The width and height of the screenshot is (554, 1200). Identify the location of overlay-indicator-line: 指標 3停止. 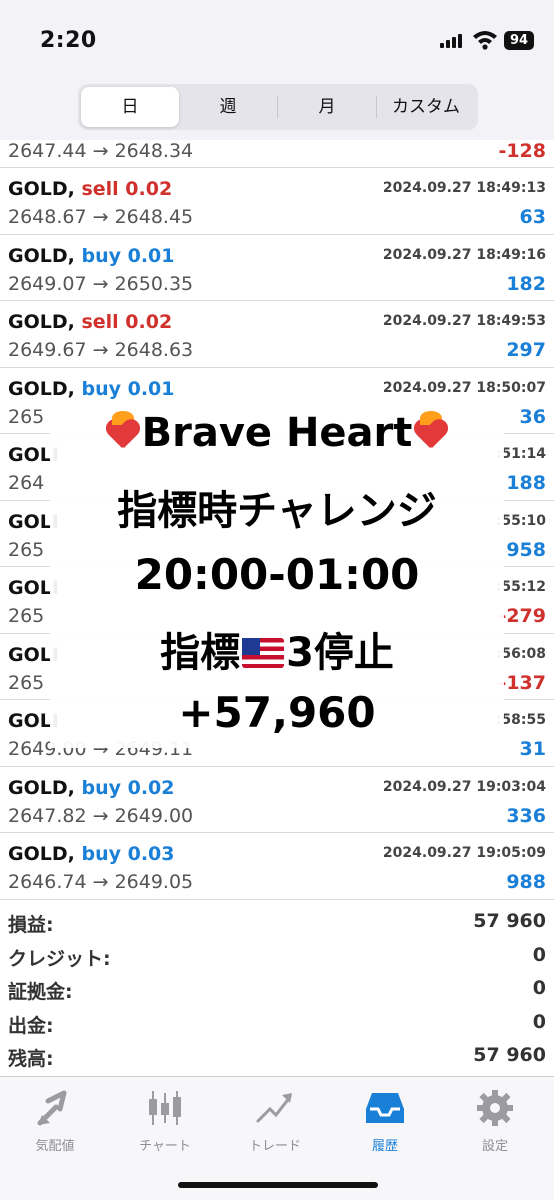
(277, 649).